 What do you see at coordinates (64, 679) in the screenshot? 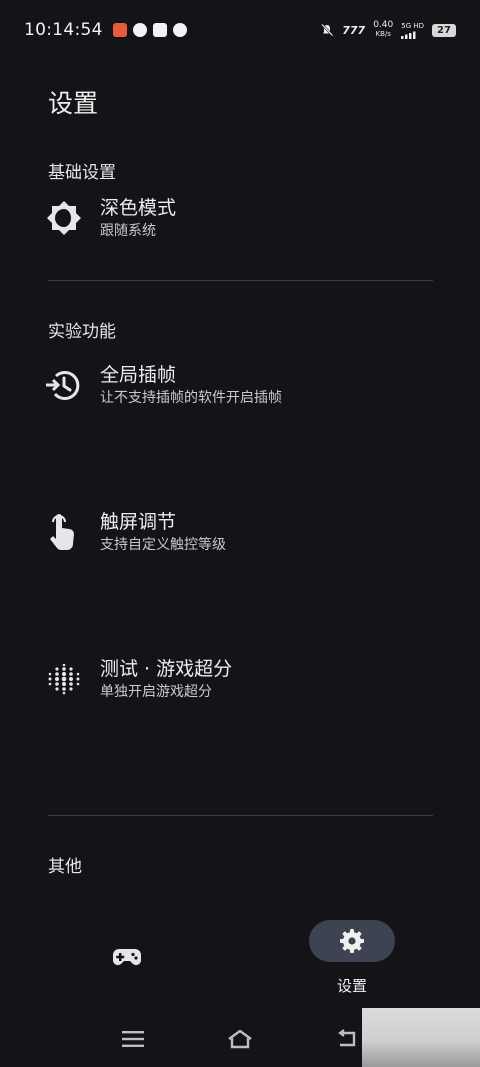
I see `dot-grid-icon` at bounding box center [64, 679].